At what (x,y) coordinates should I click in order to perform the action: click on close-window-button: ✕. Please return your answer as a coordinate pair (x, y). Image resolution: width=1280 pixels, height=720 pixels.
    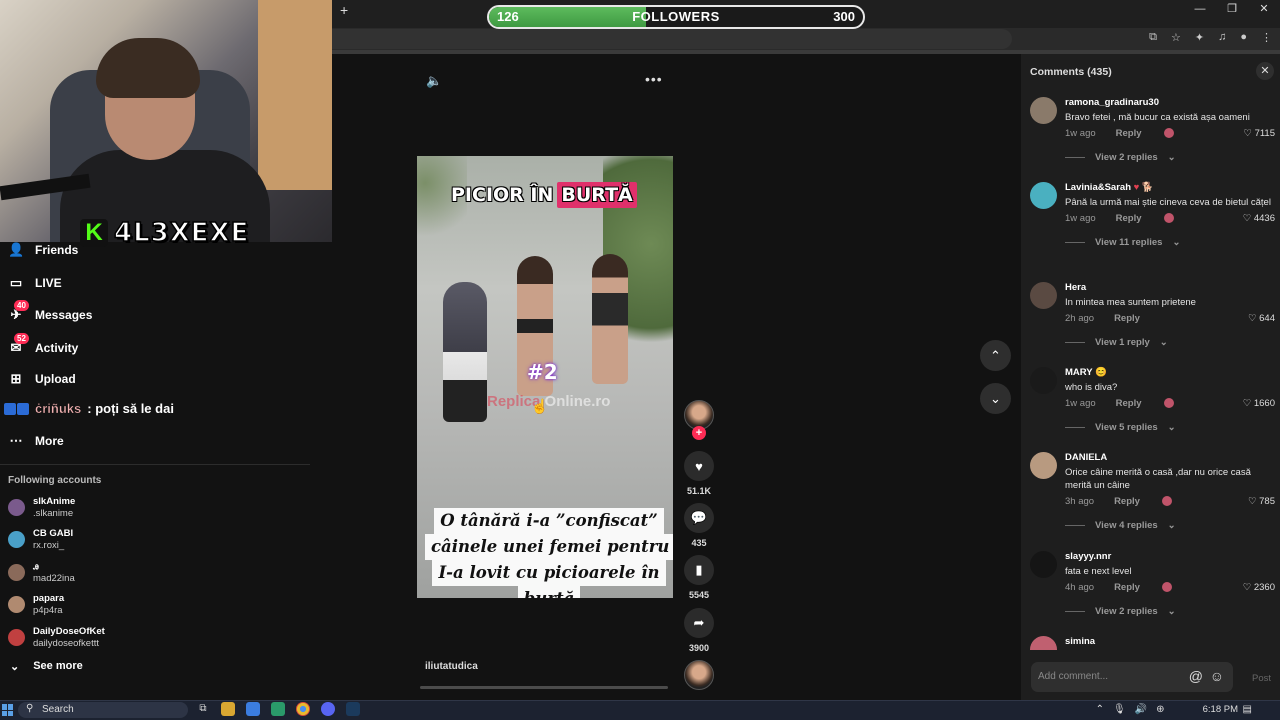
    Looking at the image, I should click on (1264, 10).